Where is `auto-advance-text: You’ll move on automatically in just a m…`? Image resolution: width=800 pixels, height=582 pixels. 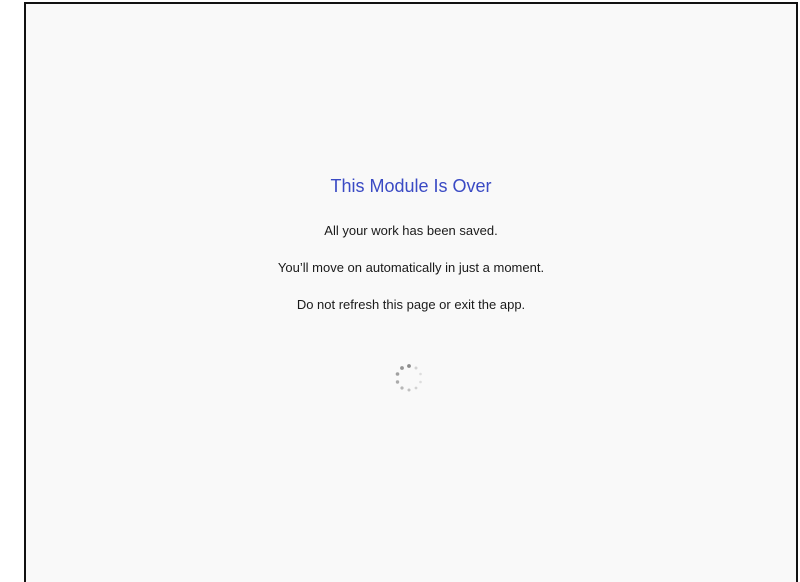
auto-advance-text: You’ll move on automatically in just a m… is located at coordinates (411, 267).